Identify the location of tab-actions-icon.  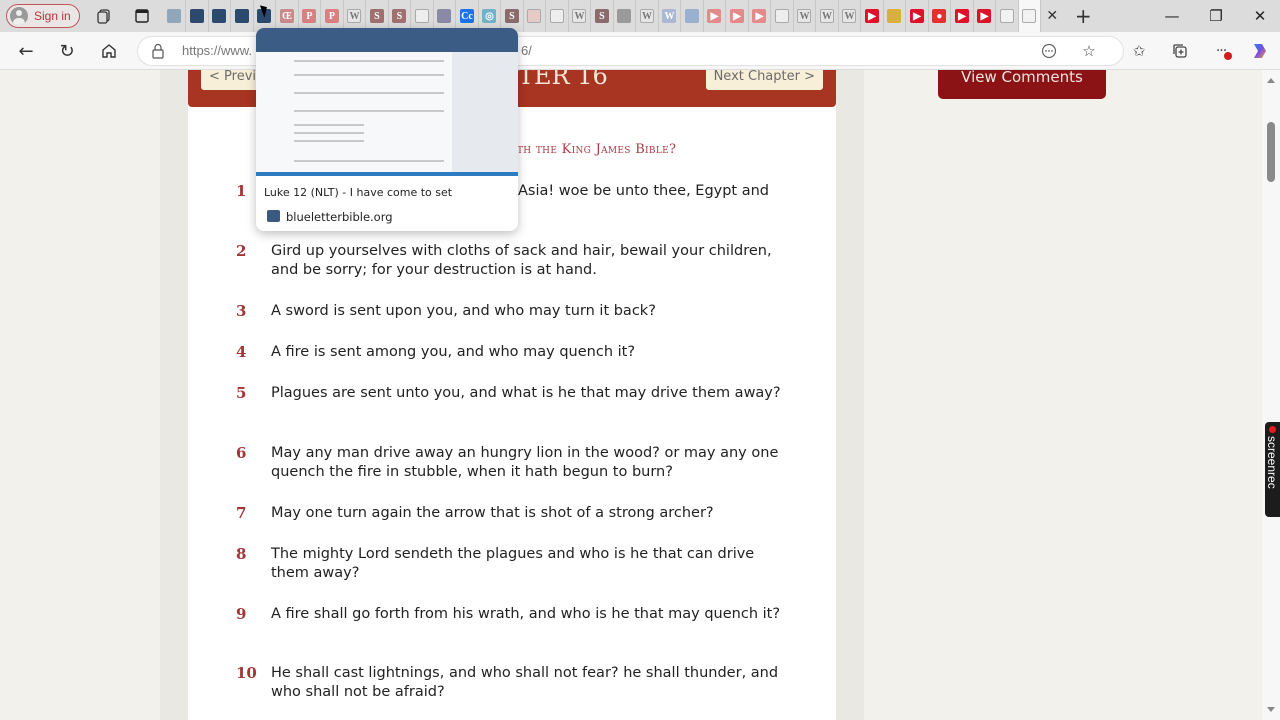
(142, 16).